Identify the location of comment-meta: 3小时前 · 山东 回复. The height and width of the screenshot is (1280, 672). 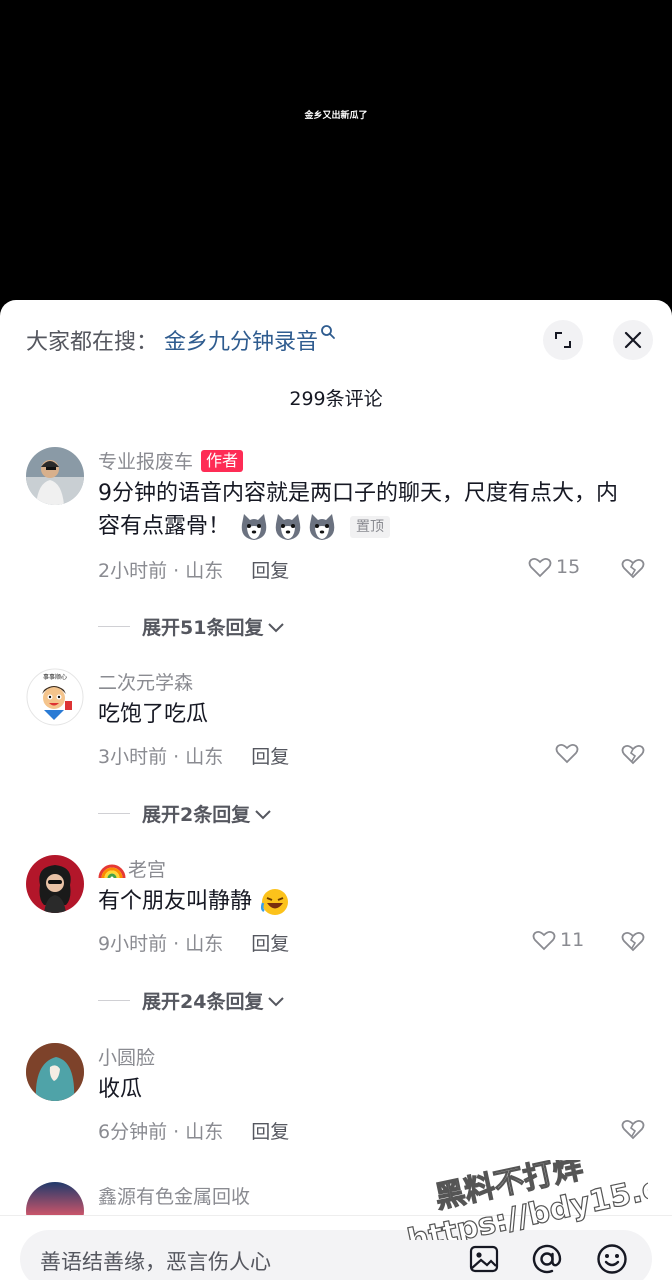
(193, 755).